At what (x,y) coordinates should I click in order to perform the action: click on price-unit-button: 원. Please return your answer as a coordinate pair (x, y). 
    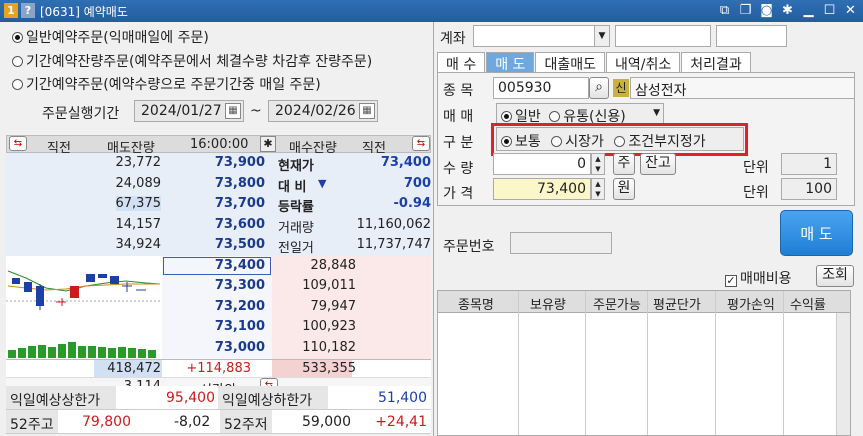
    Looking at the image, I should click on (624, 189).